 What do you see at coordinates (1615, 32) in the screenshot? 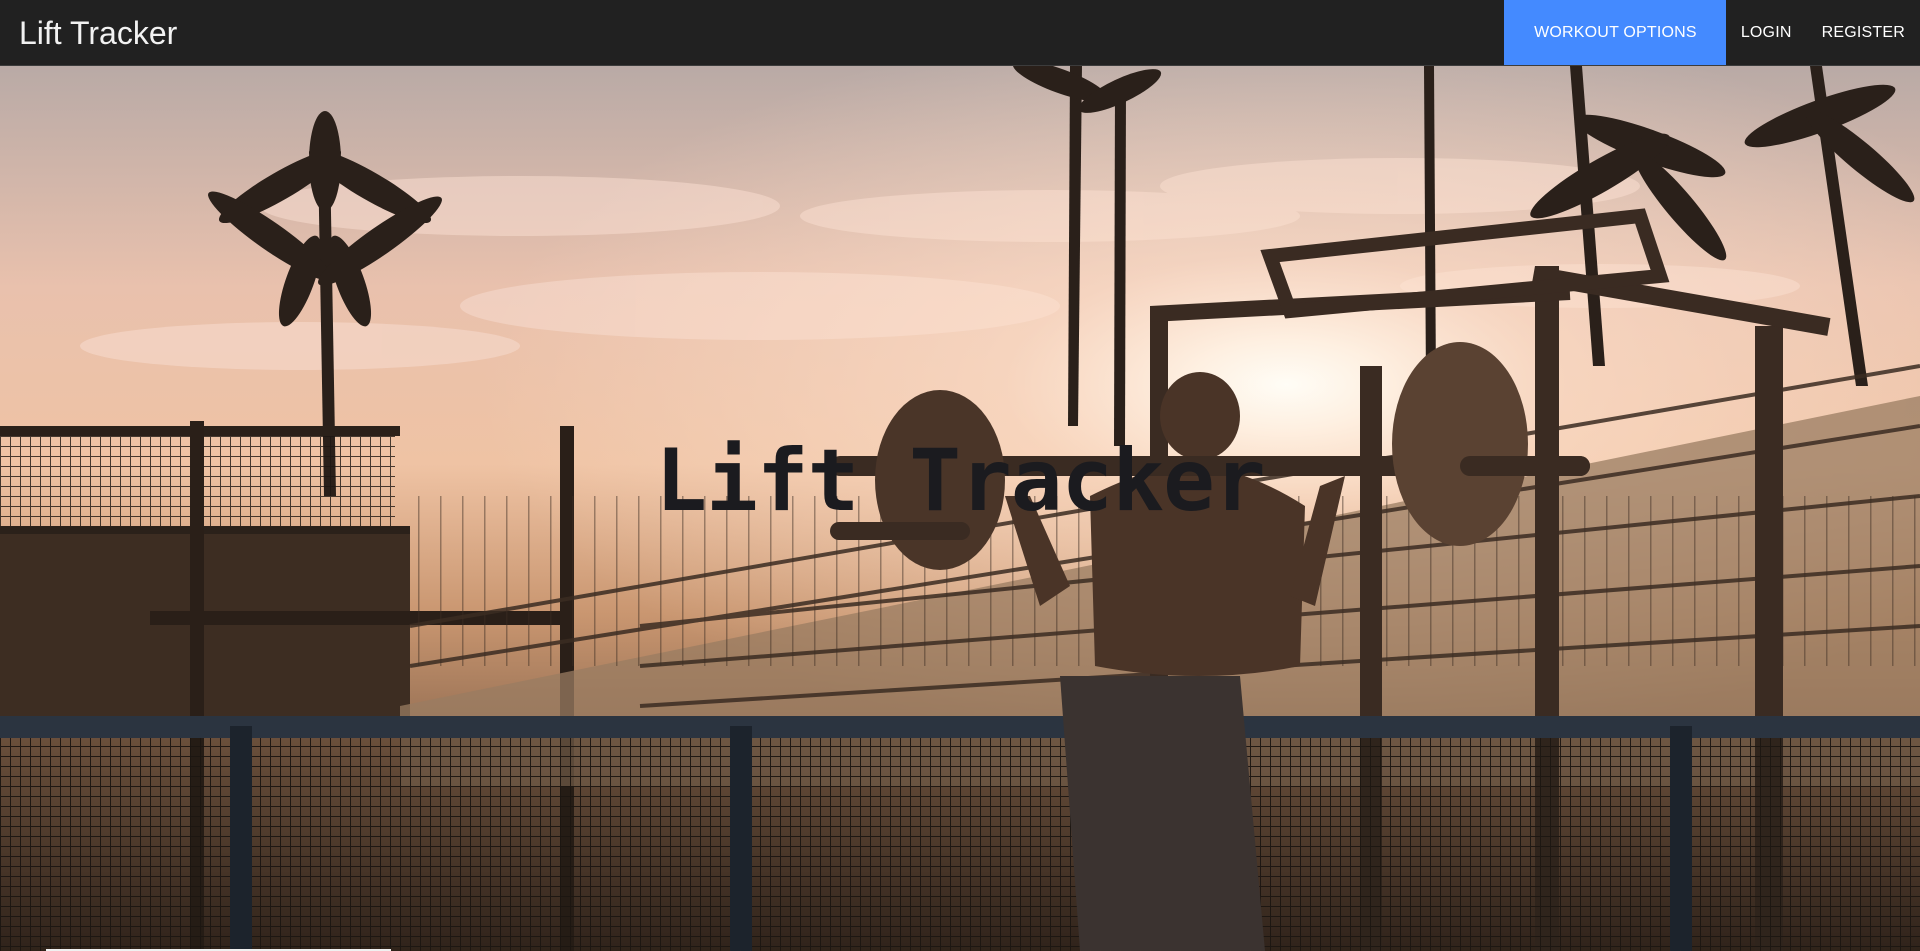
I see `nav-workout-options: WORKOUT OPTIONS` at bounding box center [1615, 32].